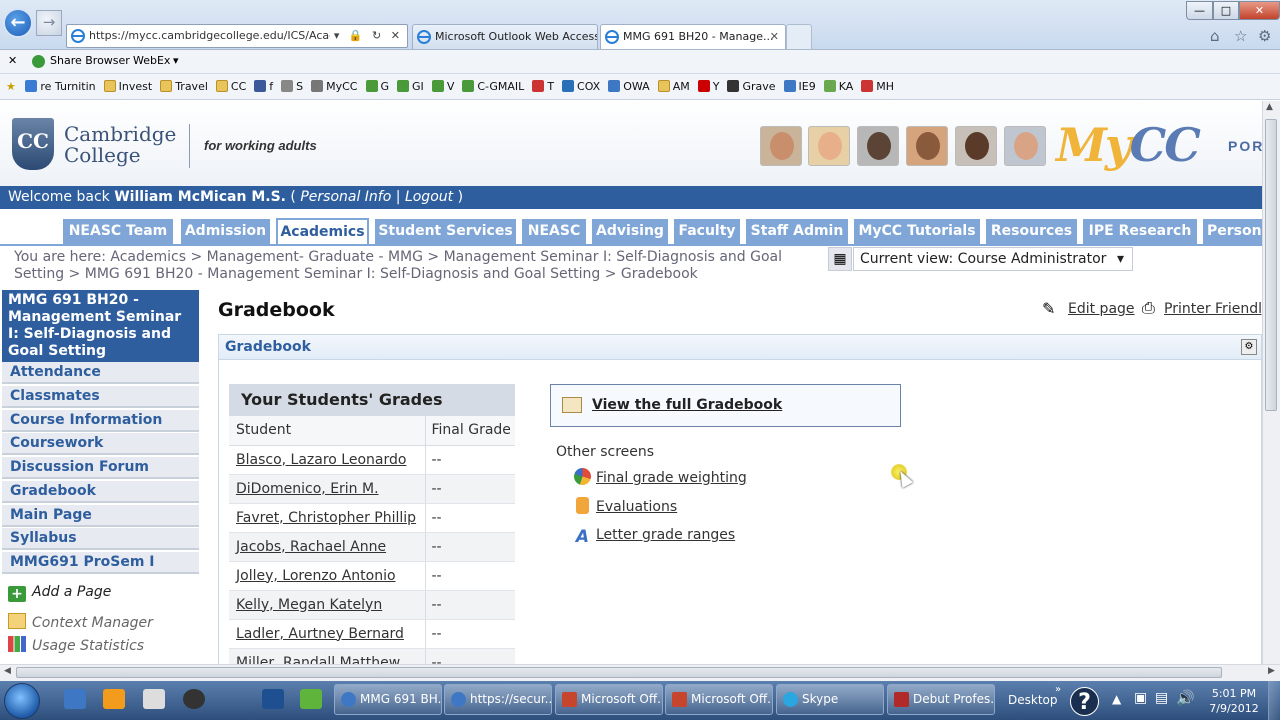 This screenshot has width=1280, height=720. I want to click on settings-gear-icon: ⚙, so click(1264, 36).